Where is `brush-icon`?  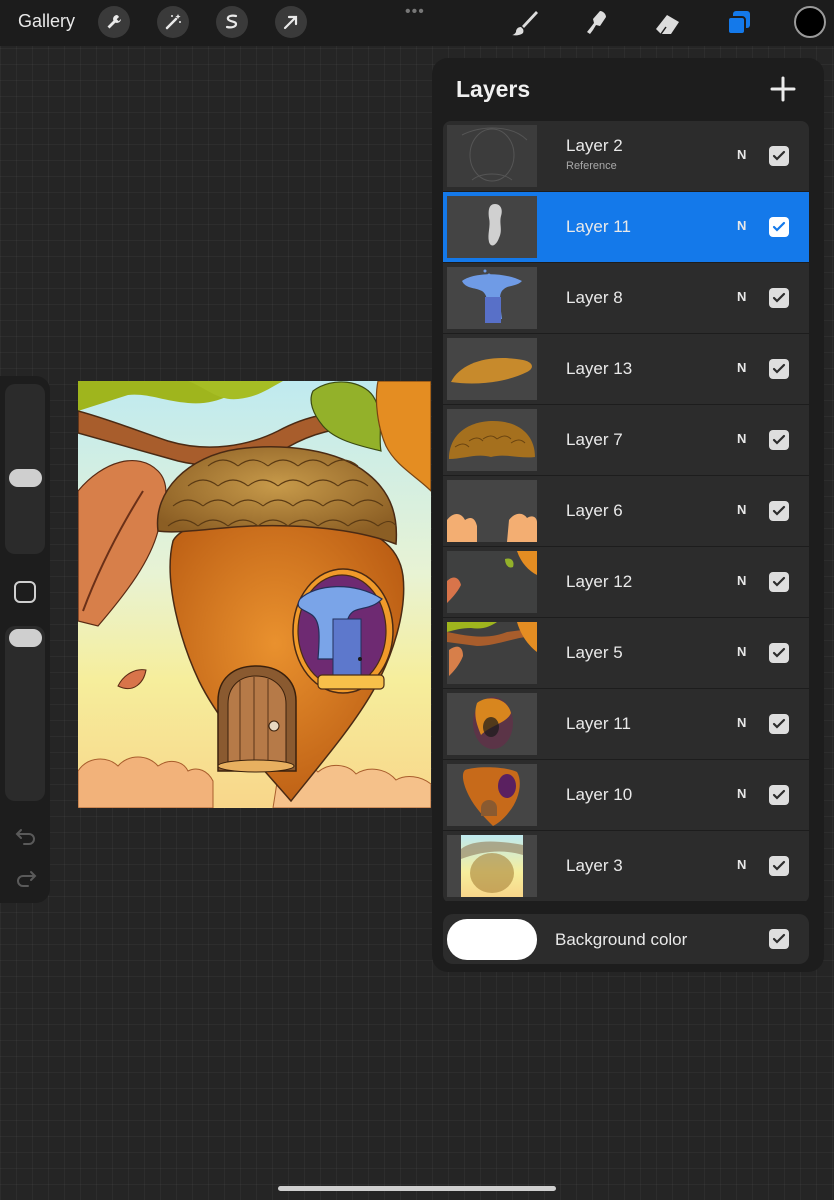 brush-icon is located at coordinates (525, 23).